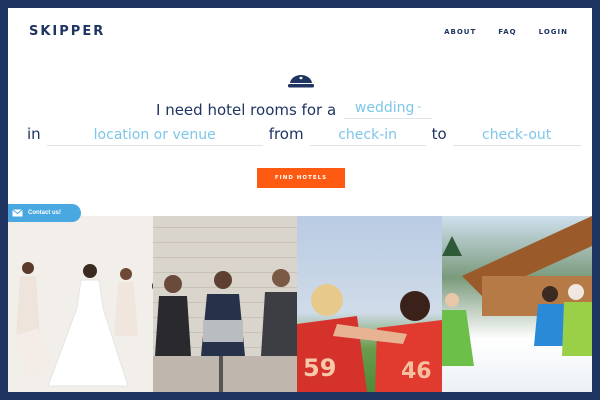 The width and height of the screenshot is (600, 400). What do you see at coordinates (369, 304) in the screenshot?
I see `photo-sports: 59 46` at bounding box center [369, 304].